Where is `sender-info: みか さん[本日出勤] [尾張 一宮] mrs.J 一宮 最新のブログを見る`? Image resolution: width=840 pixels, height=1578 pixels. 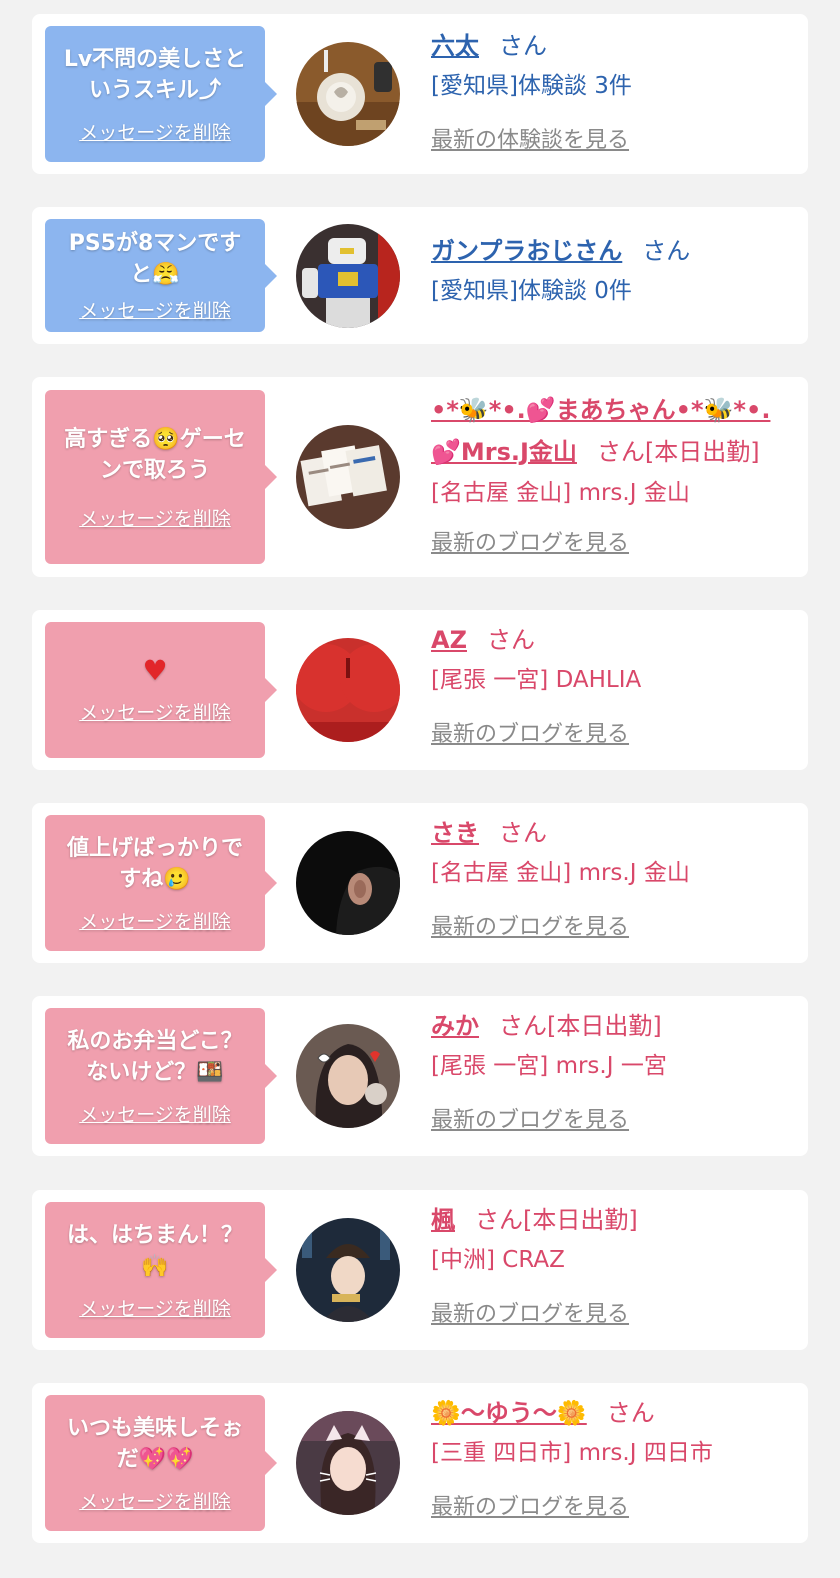
sender-info: みか さん[本日出勤] [尾張 一宮] mrs.J 一宮 最新のブログを見る is located at coordinates (615, 1070).